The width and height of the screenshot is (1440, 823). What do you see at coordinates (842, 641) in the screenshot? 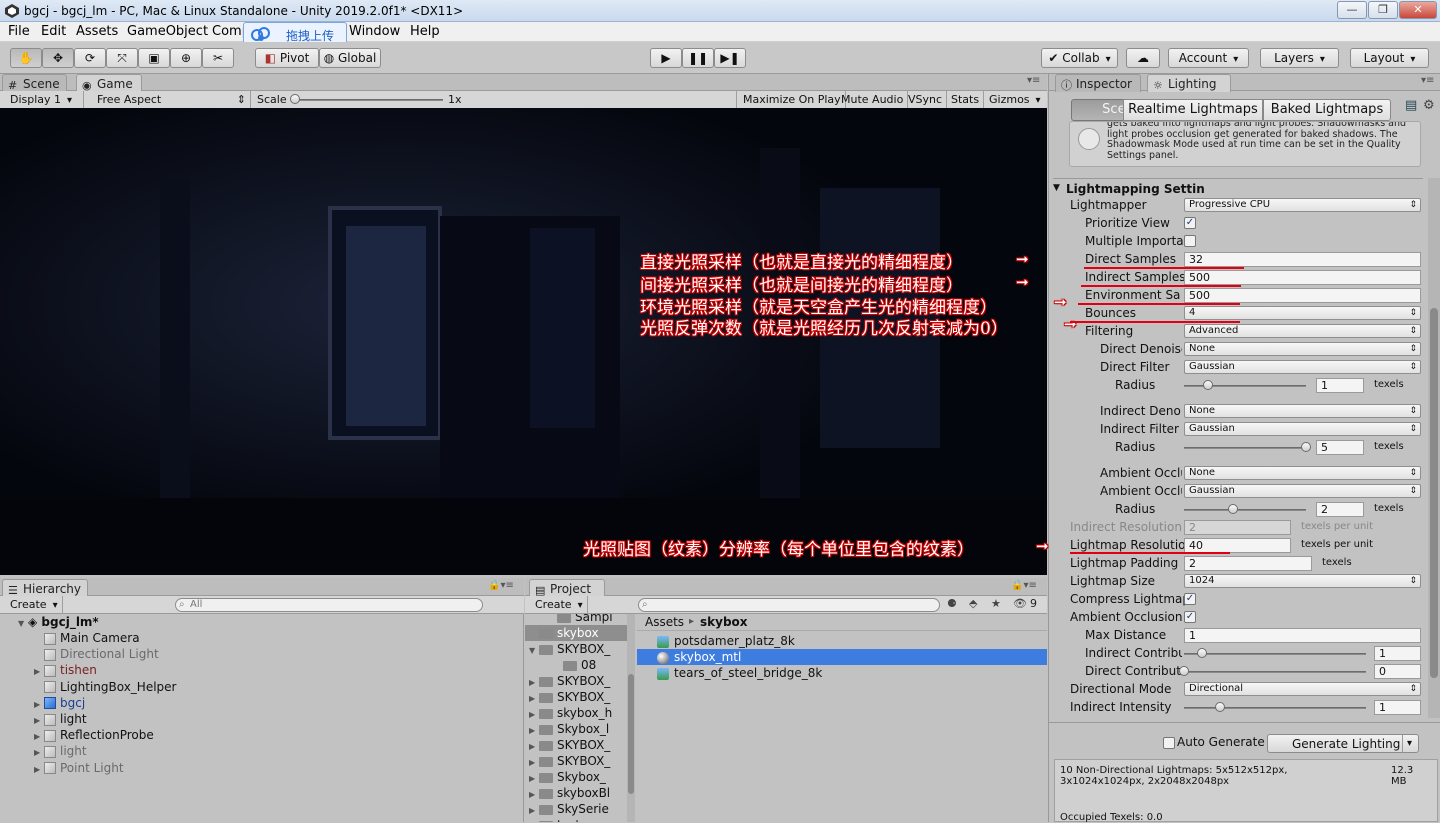
I see `asset-item: potsdamer_platz_8k` at bounding box center [842, 641].